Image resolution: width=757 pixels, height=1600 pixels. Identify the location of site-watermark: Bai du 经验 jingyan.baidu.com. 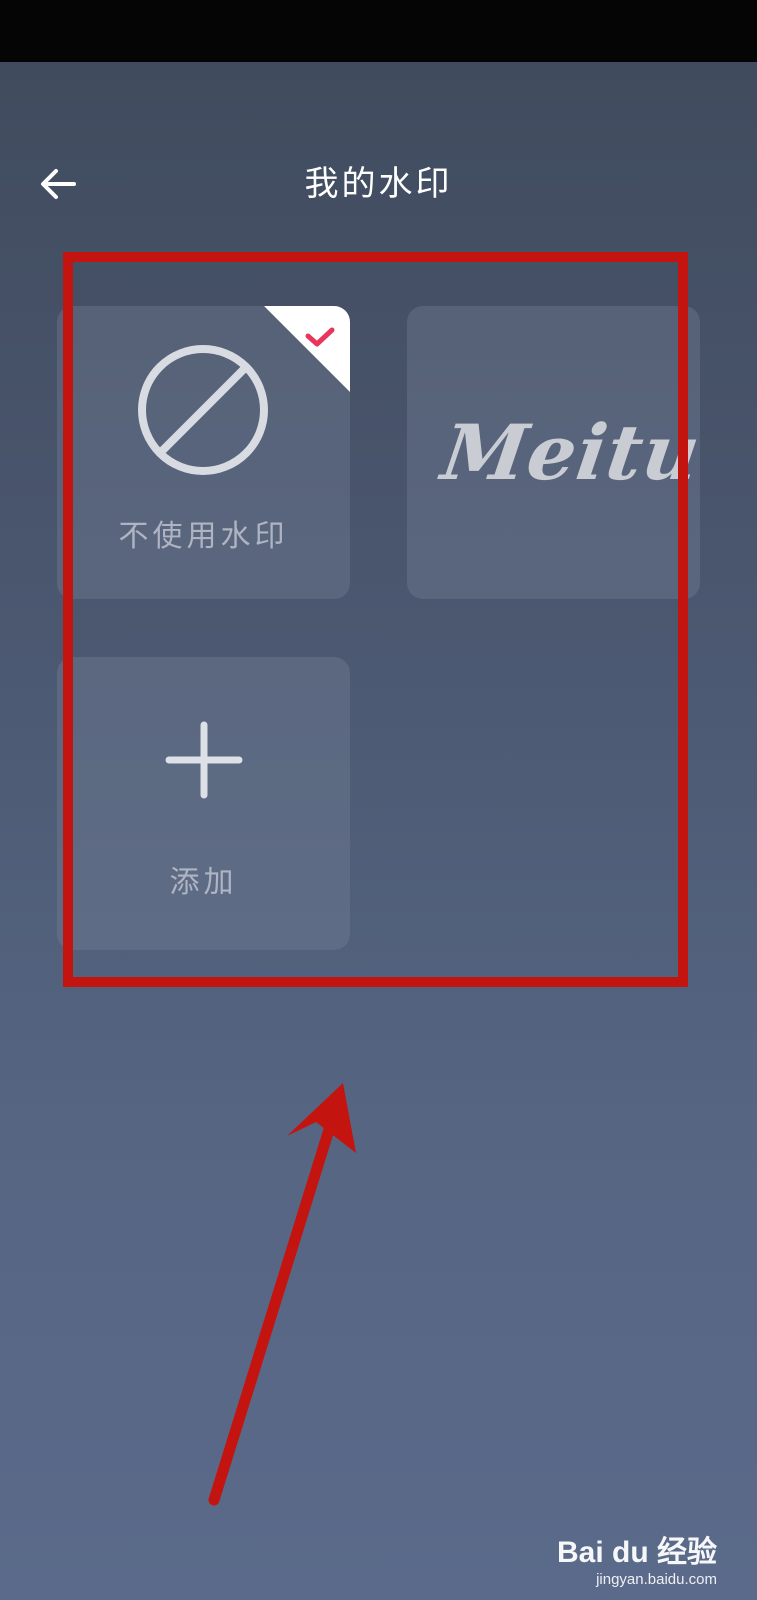
(637, 1557).